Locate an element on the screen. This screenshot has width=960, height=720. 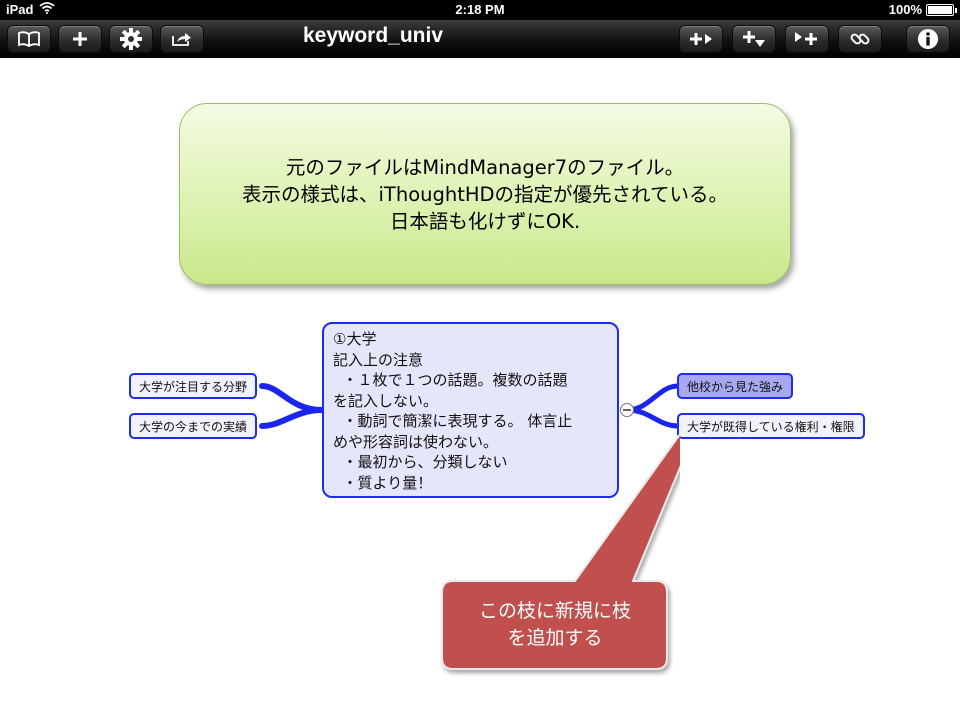
add-sibling-icon is located at coordinates (701, 39).